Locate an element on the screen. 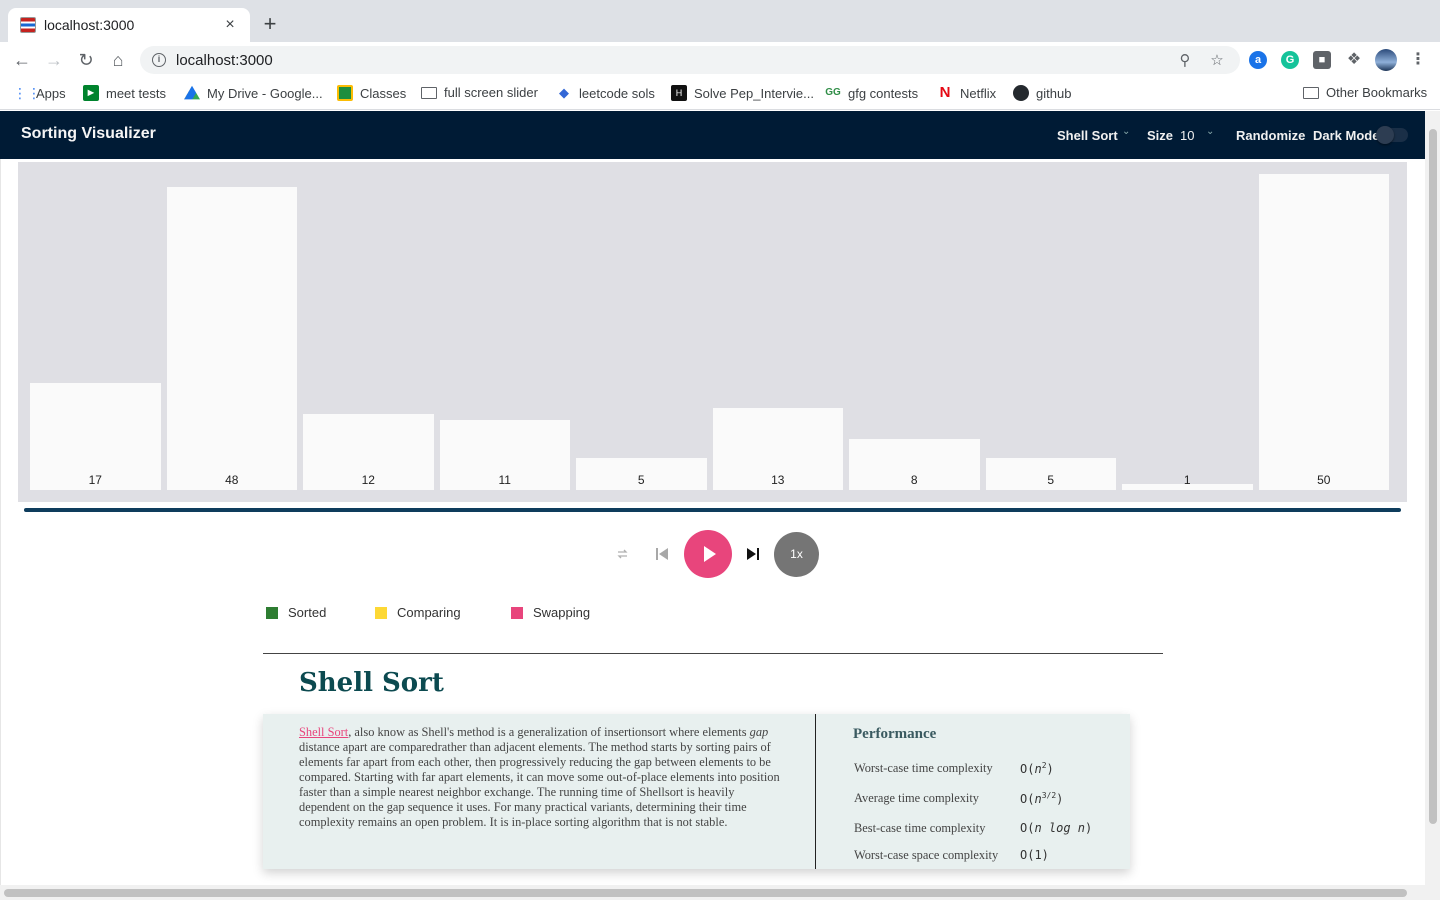  chart-bar-label: 13 is located at coordinates (778, 480).